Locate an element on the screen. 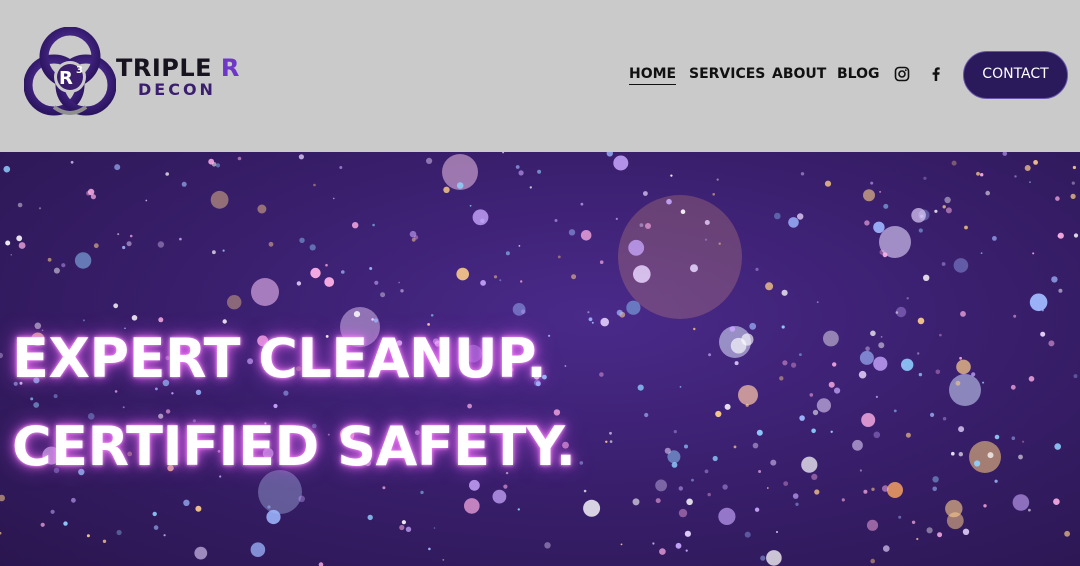 The height and width of the screenshot is (566, 1080). hero-headline-line2: CERTIFIED SAFETY. is located at coordinates (294, 446).